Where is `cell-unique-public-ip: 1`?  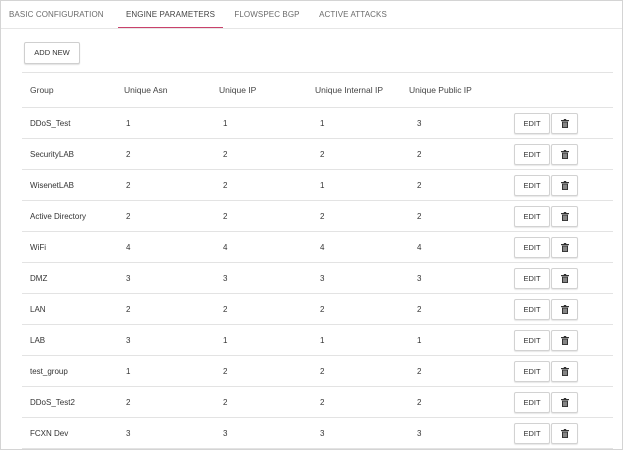 cell-unique-public-ip: 1 is located at coordinates (419, 340).